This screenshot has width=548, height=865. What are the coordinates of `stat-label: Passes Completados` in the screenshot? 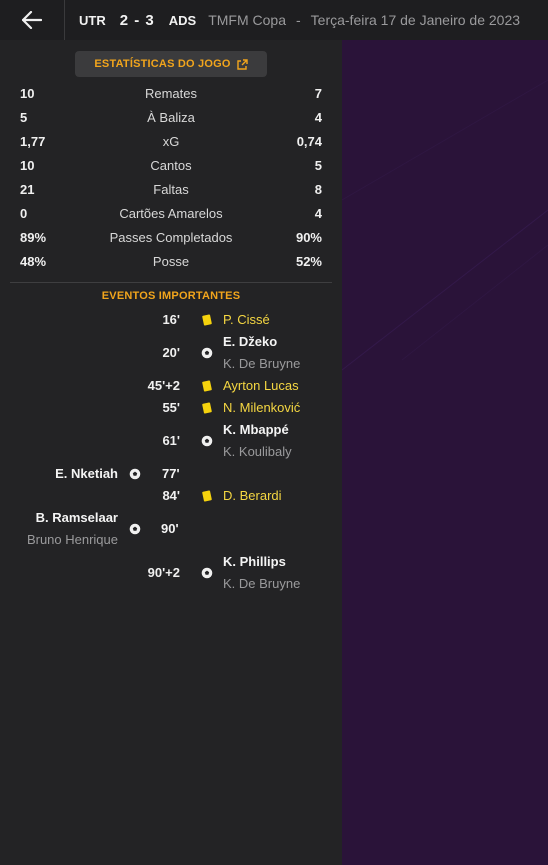 It's located at (171, 237).